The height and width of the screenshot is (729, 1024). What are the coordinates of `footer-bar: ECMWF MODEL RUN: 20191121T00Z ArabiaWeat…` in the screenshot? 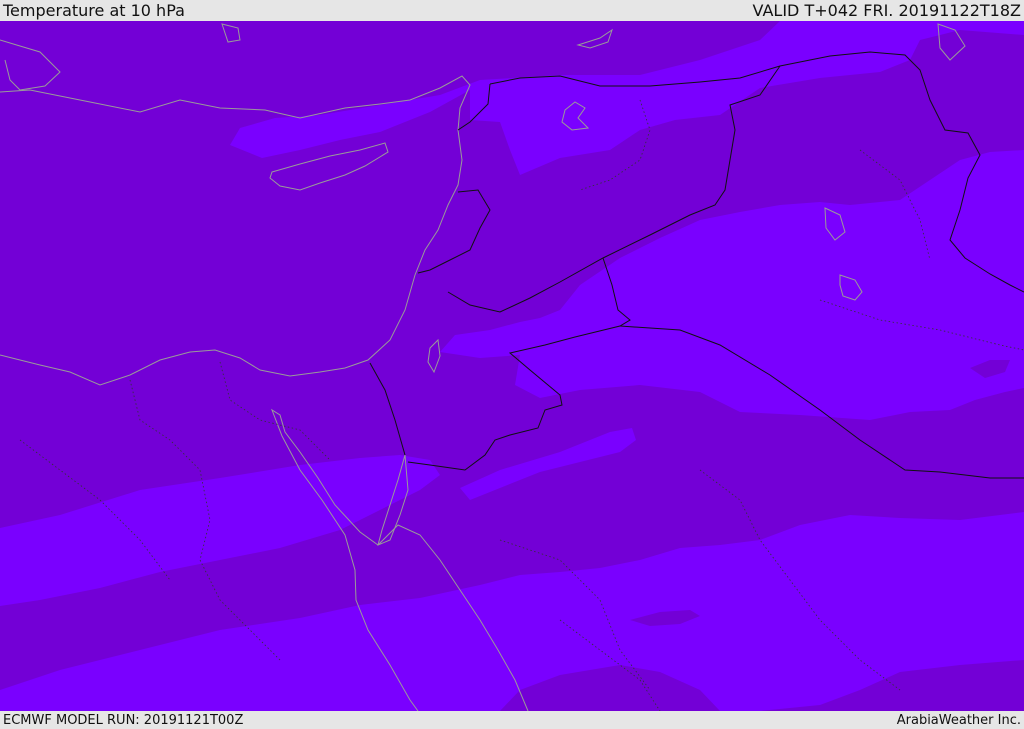 It's located at (512, 720).